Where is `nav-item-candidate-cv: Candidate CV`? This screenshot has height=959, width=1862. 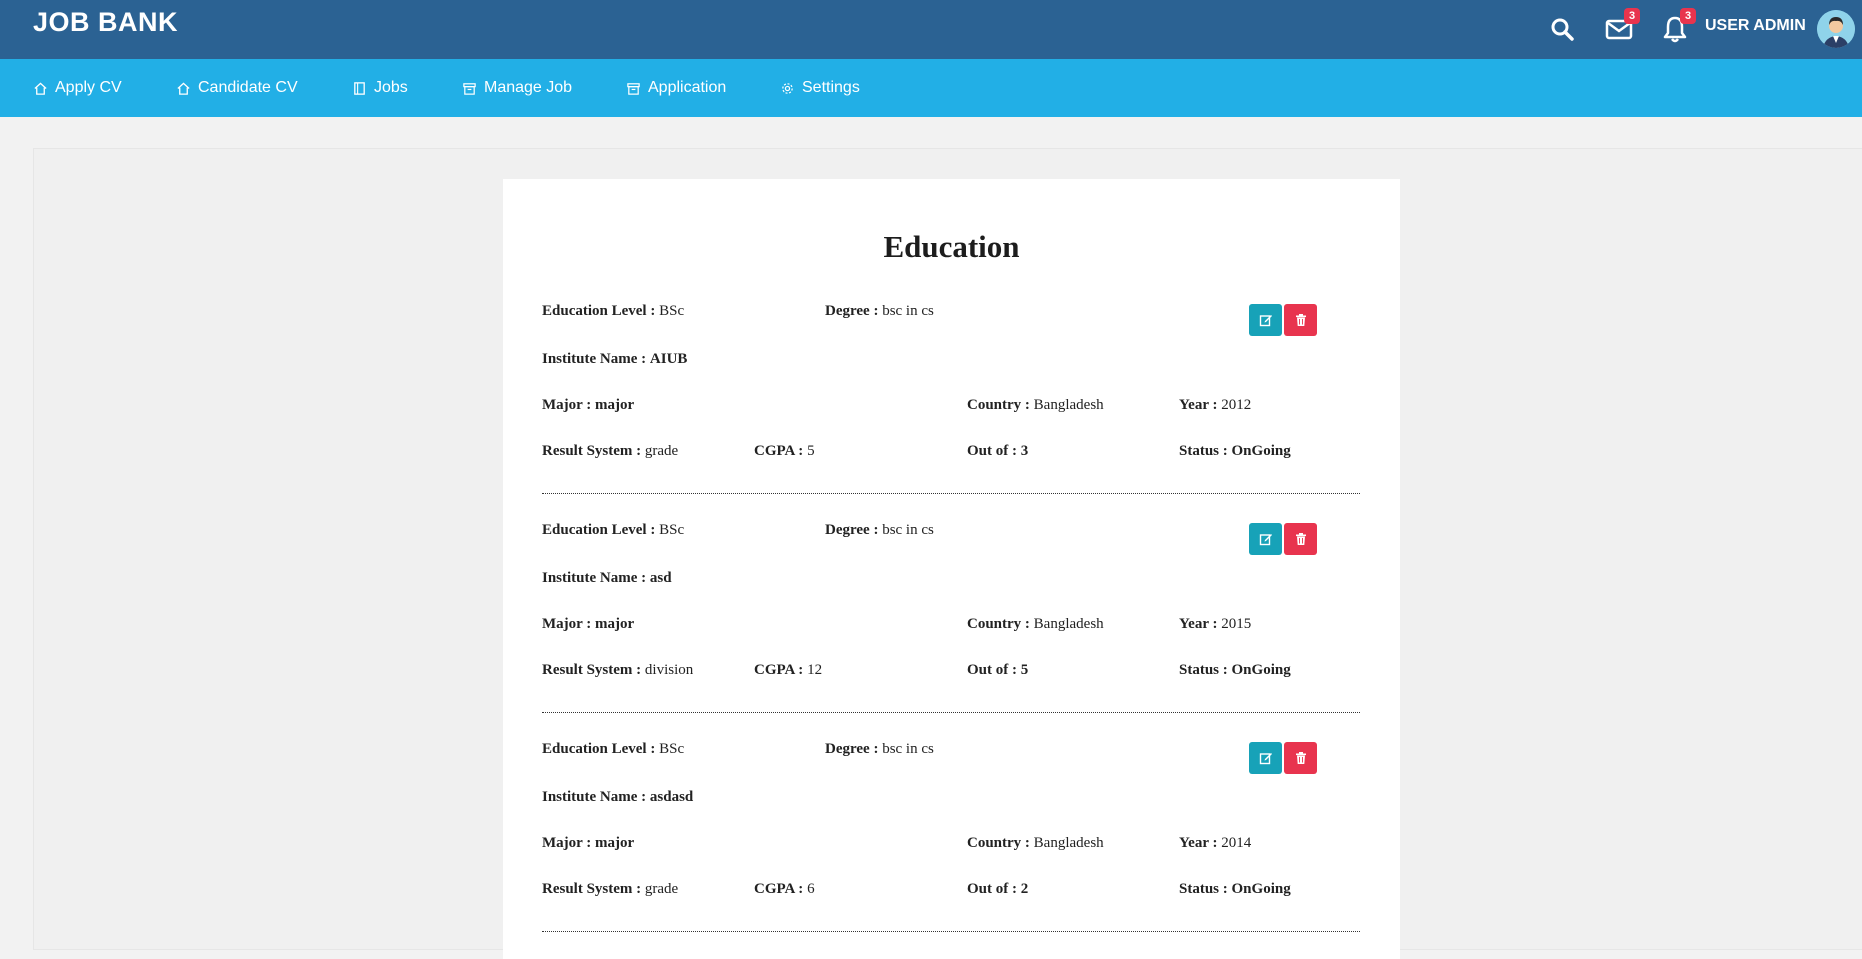 nav-item-candidate-cv: Candidate CV is located at coordinates (237, 88).